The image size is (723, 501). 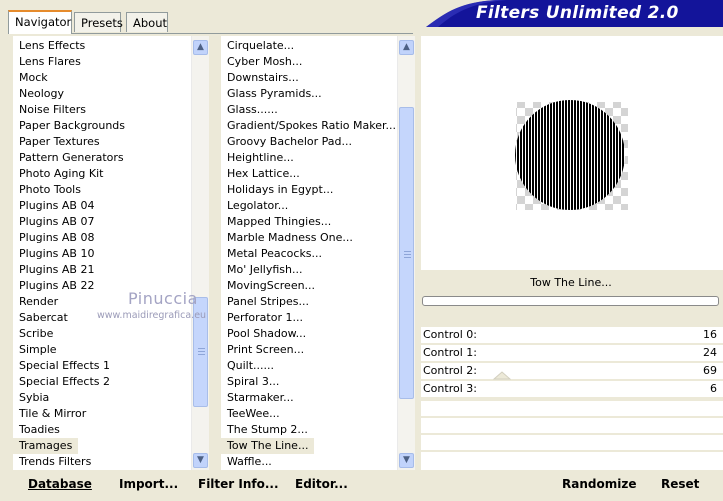 I want to click on category-item: Sybia, so click(x=103, y=398).